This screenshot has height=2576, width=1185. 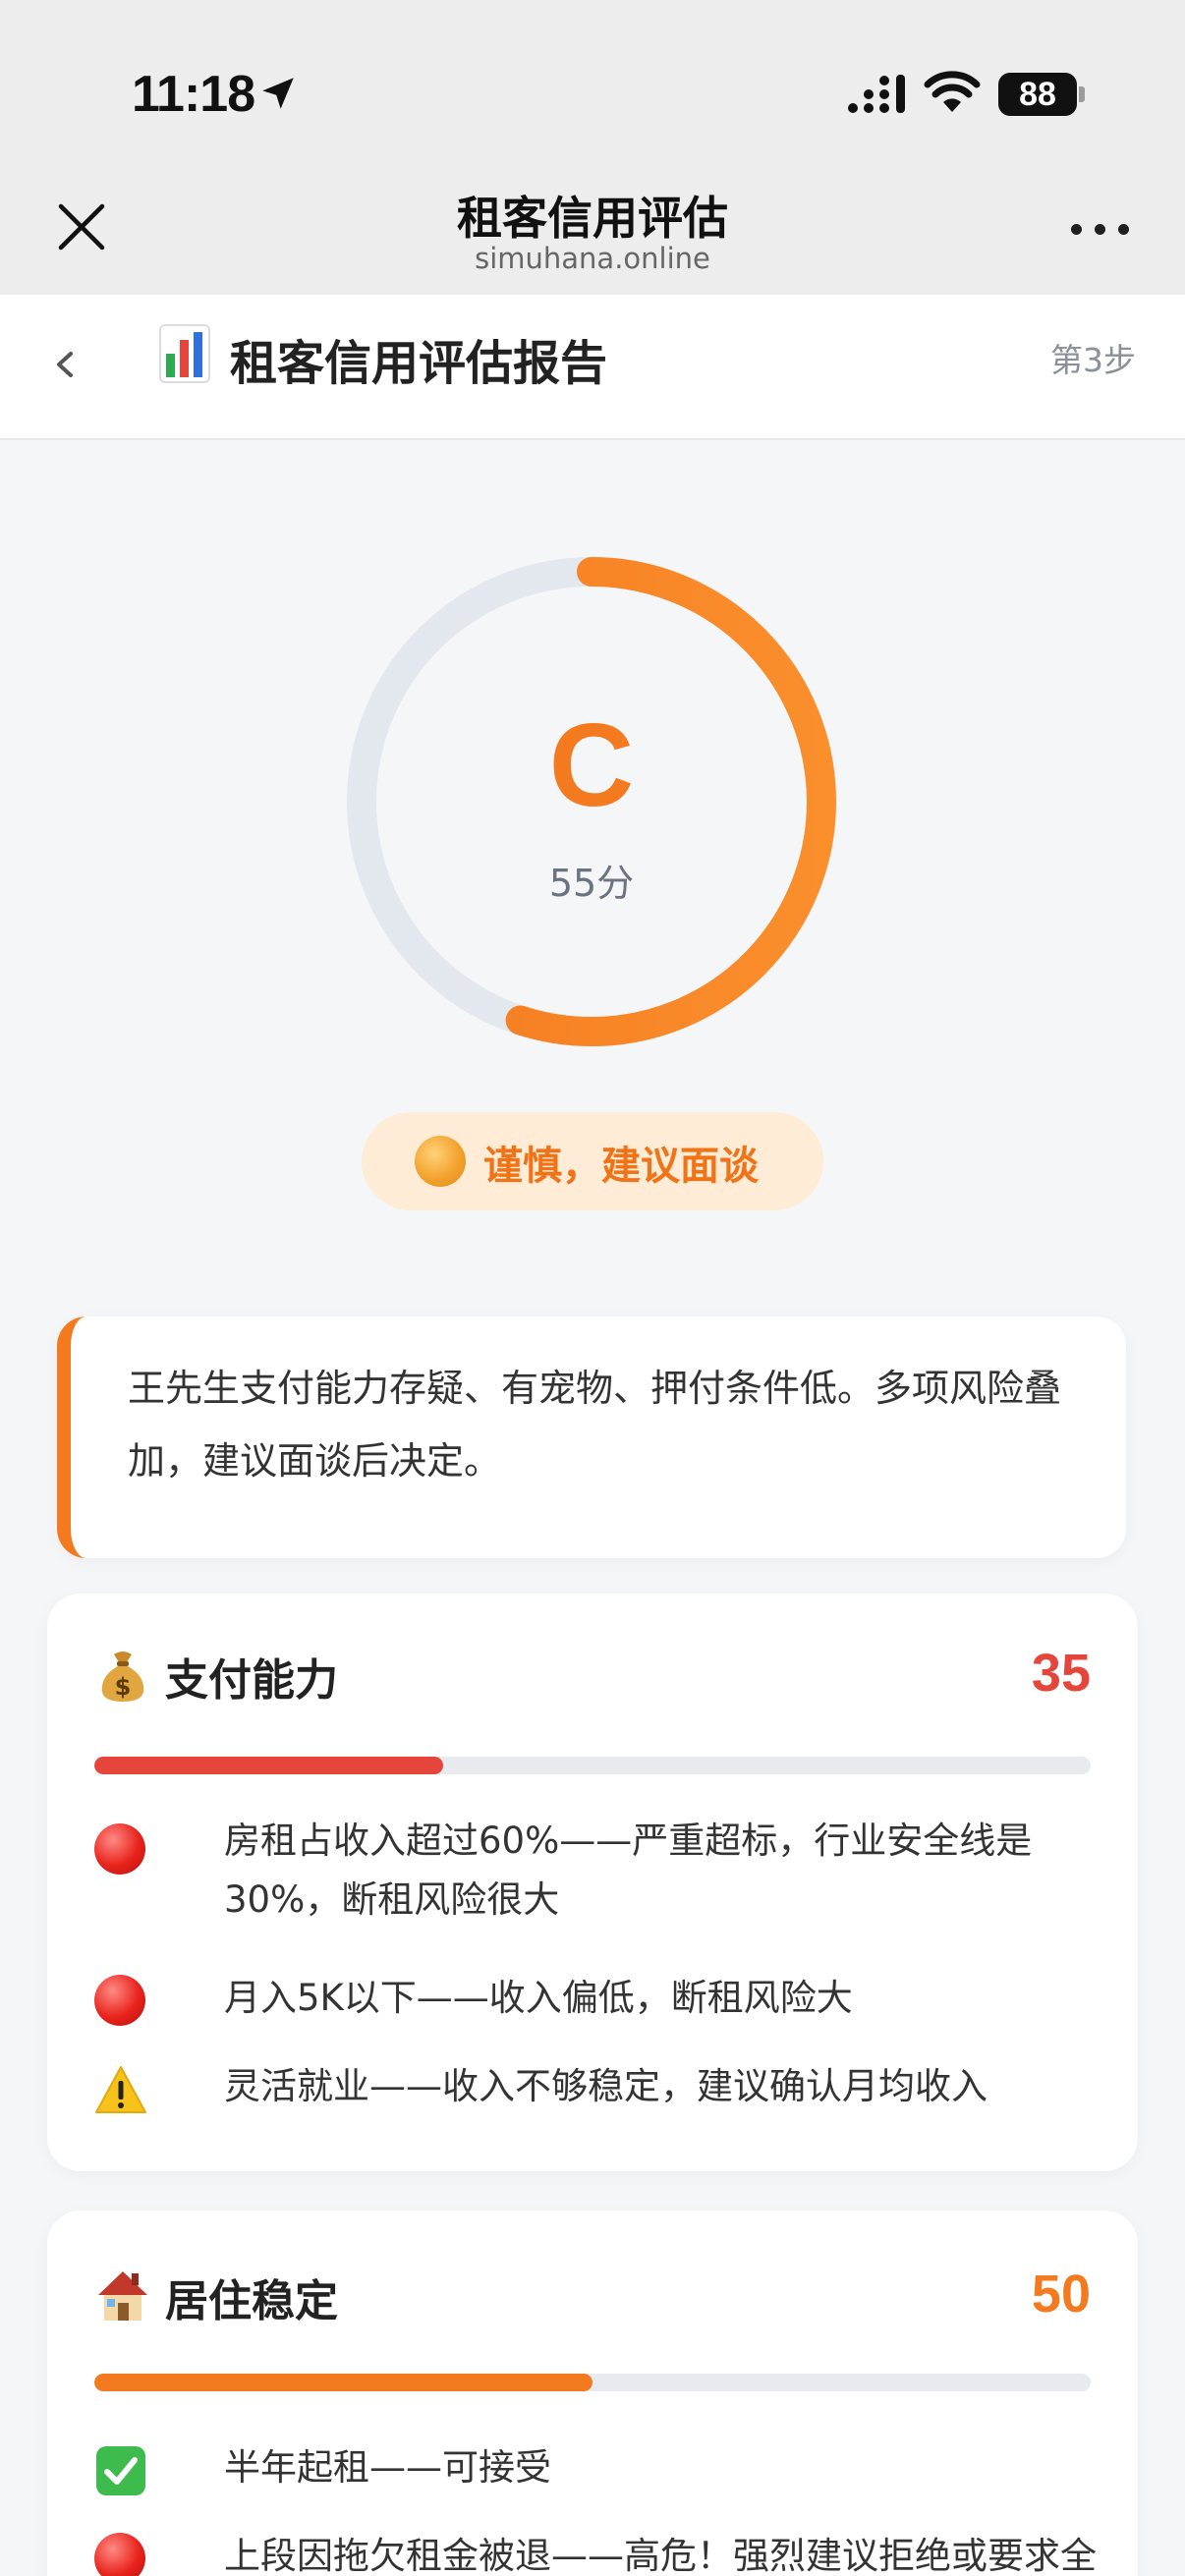 I want to click on page-header: 租客信用评估报告 第3步, so click(x=592, y=367).